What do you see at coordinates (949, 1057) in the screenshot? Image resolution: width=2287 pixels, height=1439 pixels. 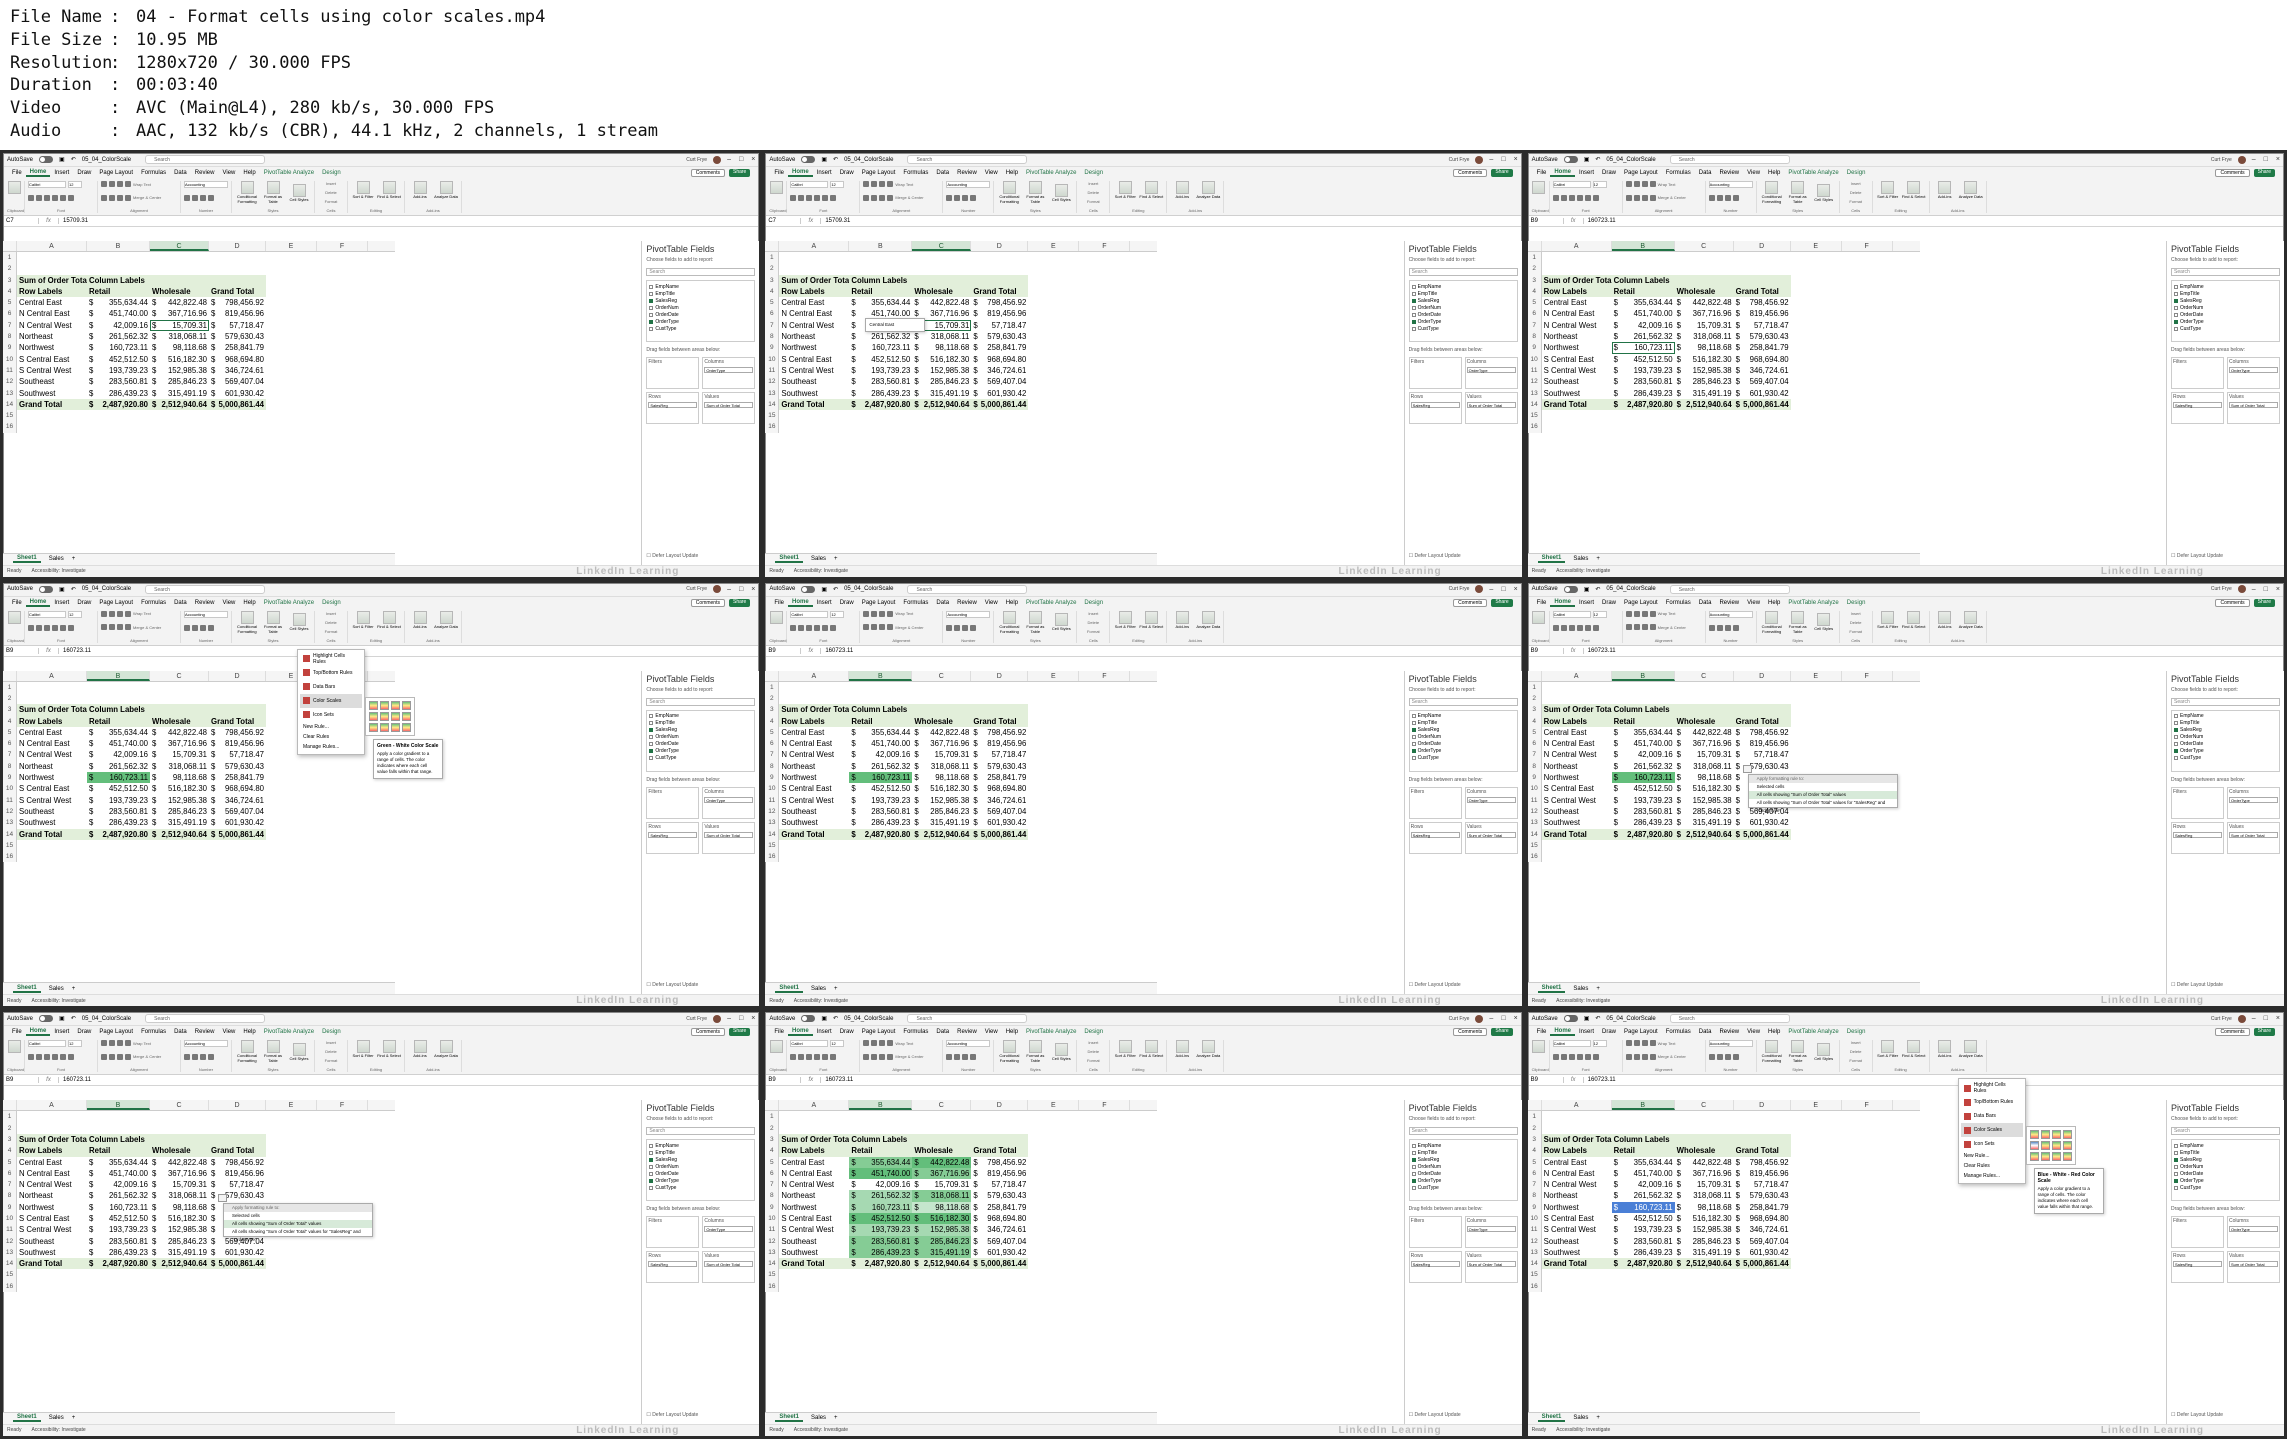 I see `currency-icon` at bounding box center [949, 1057].